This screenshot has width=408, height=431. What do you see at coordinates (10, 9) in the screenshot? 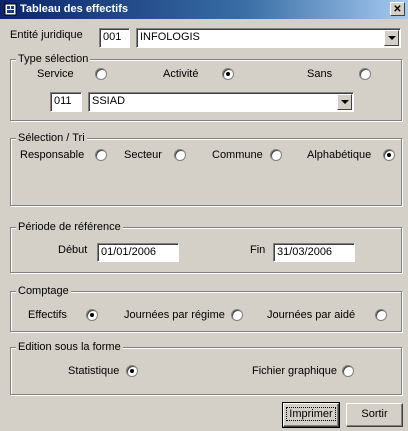
I see `app-icon` at bounding box center [10, 9].